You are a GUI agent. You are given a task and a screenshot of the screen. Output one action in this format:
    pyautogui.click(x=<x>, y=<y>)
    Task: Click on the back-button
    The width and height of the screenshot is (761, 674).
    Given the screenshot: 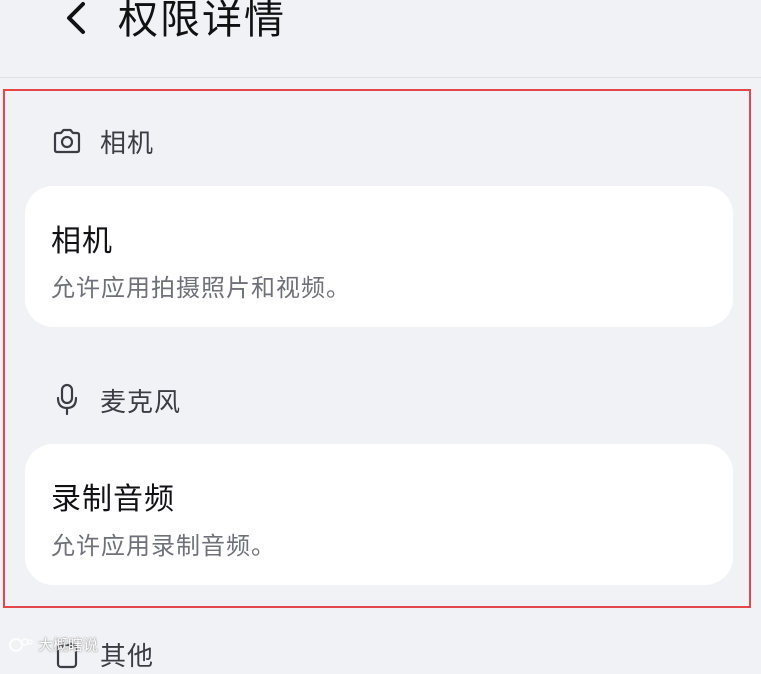 What is the action you would take?
    pyautogui.click(x=76, y=21)
    